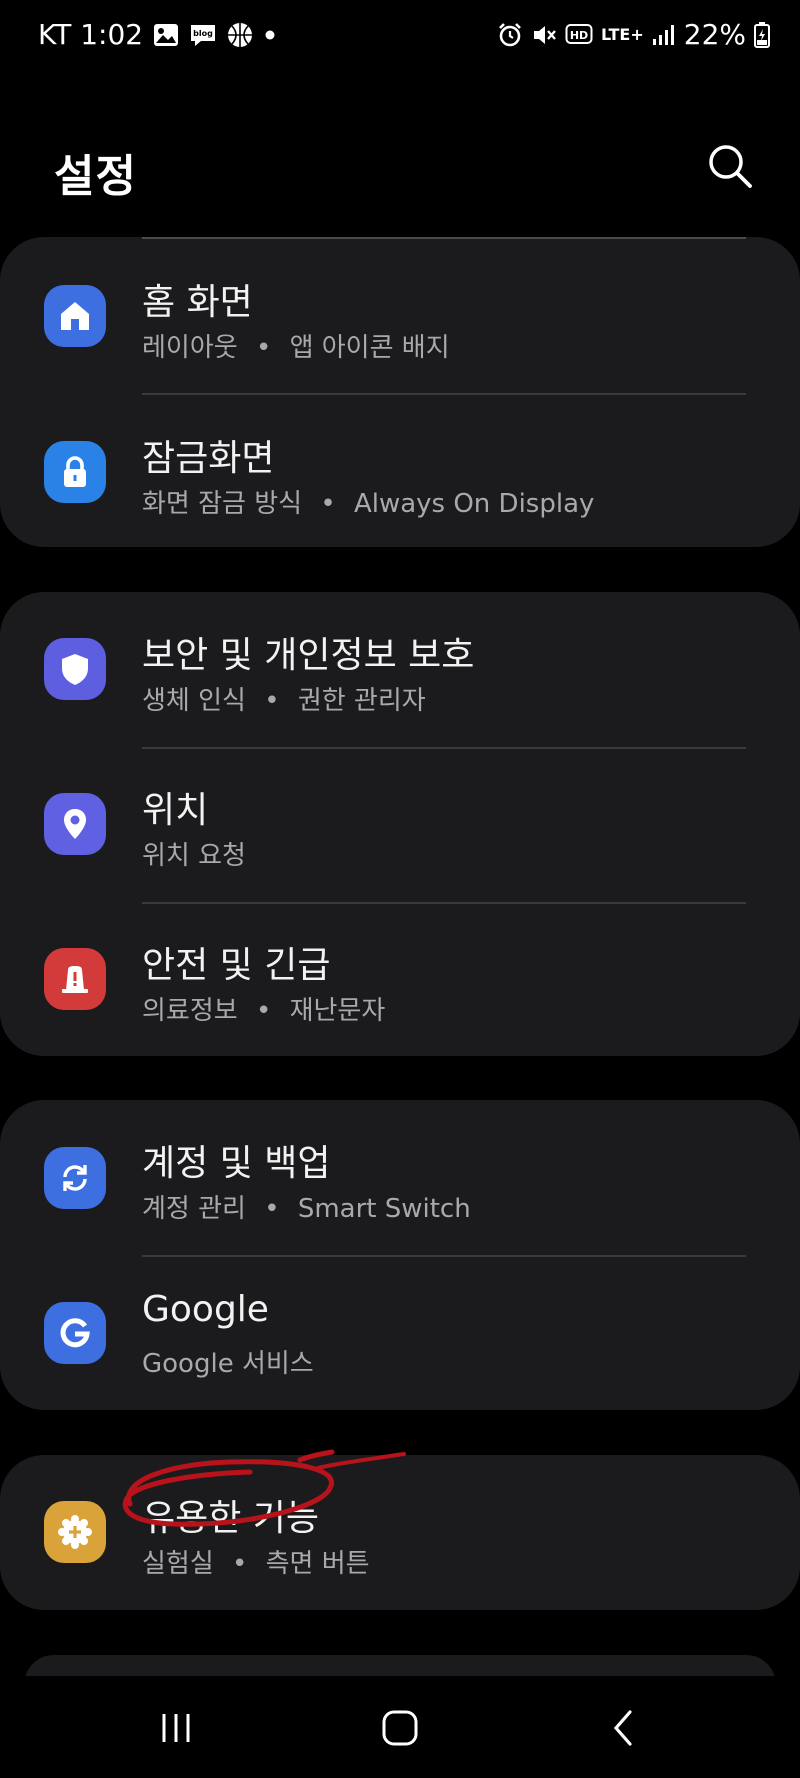  I want to click on lock-icon, so click(75, 472).